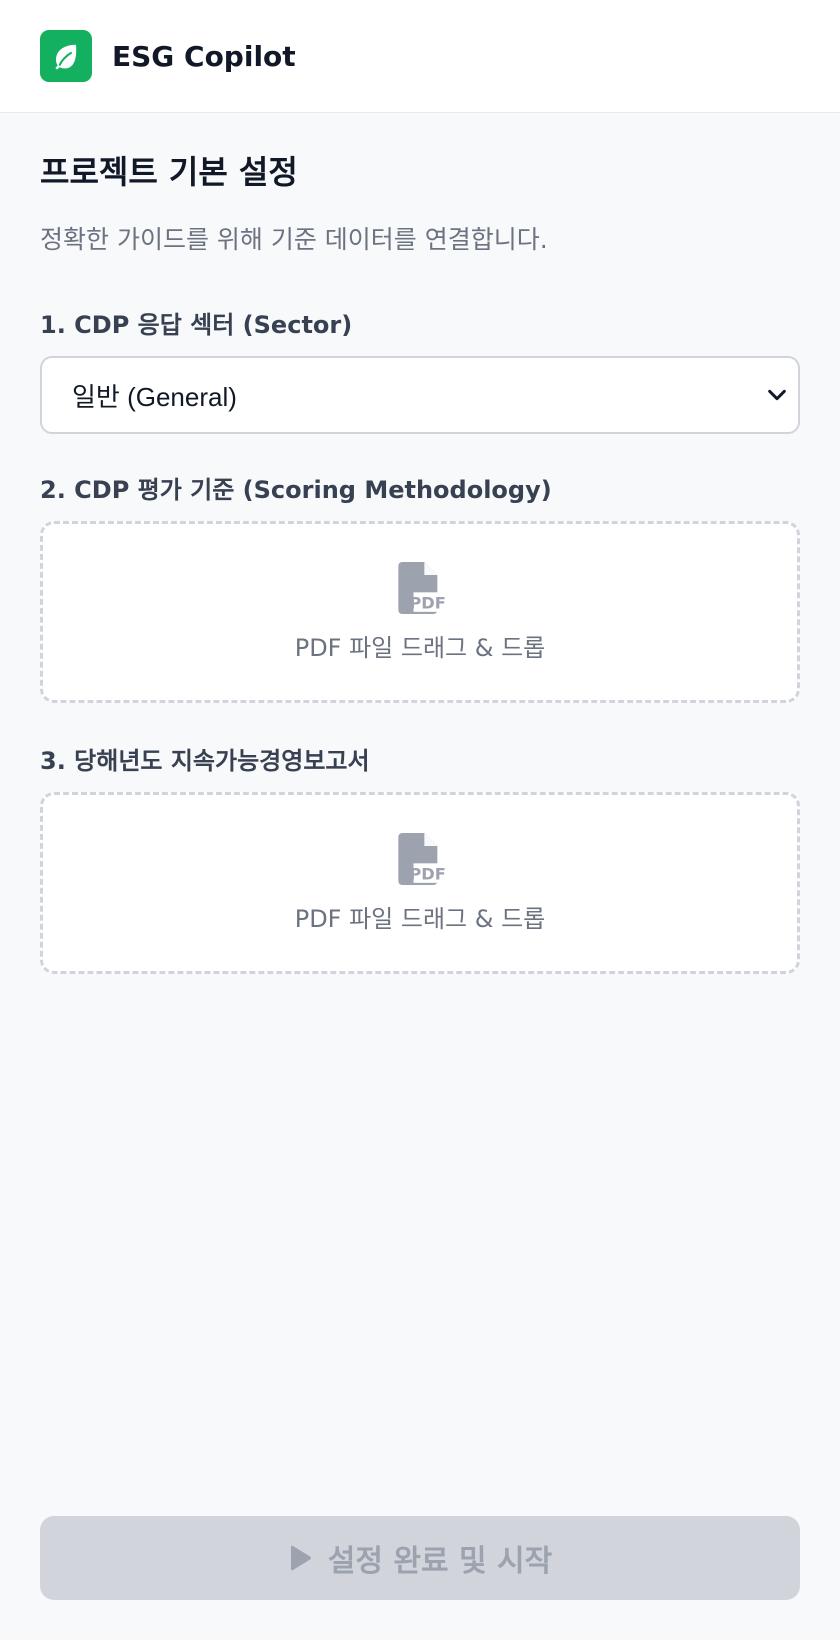  What do you see at coordinates (440, 1561) in the screenshot?
I see `start-button-label: 설정 완료 및 시작` at bounding box center [440, 1561].